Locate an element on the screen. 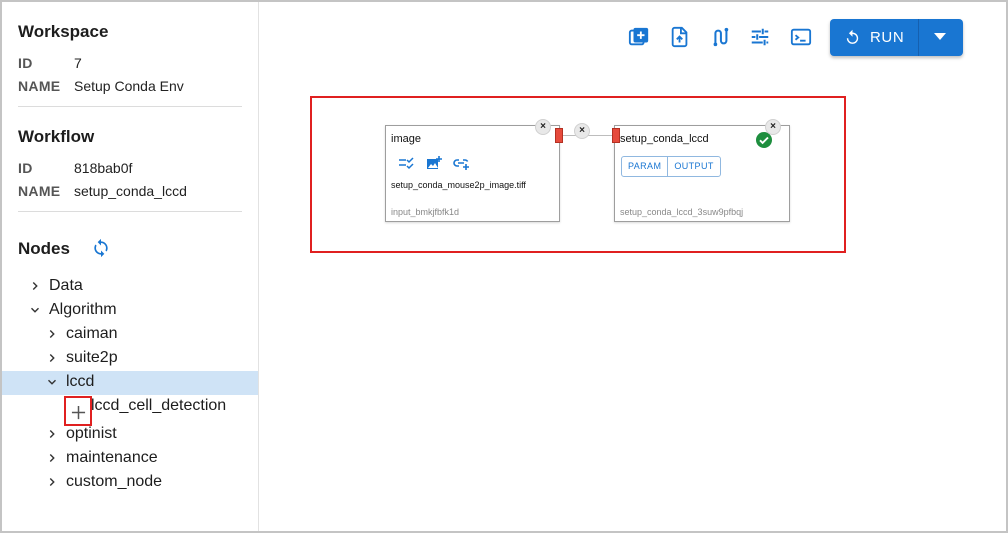  tree-item-custom-node: custom_node is located at coordinates (130, 483).